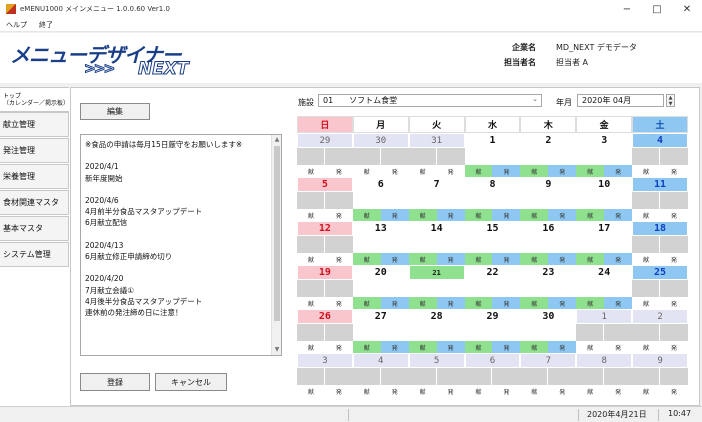 This screenshot has width=702, height=422. I want to click on sidebar-item-top: トップ （カレンダー／掲示板）, so click(34, 99).